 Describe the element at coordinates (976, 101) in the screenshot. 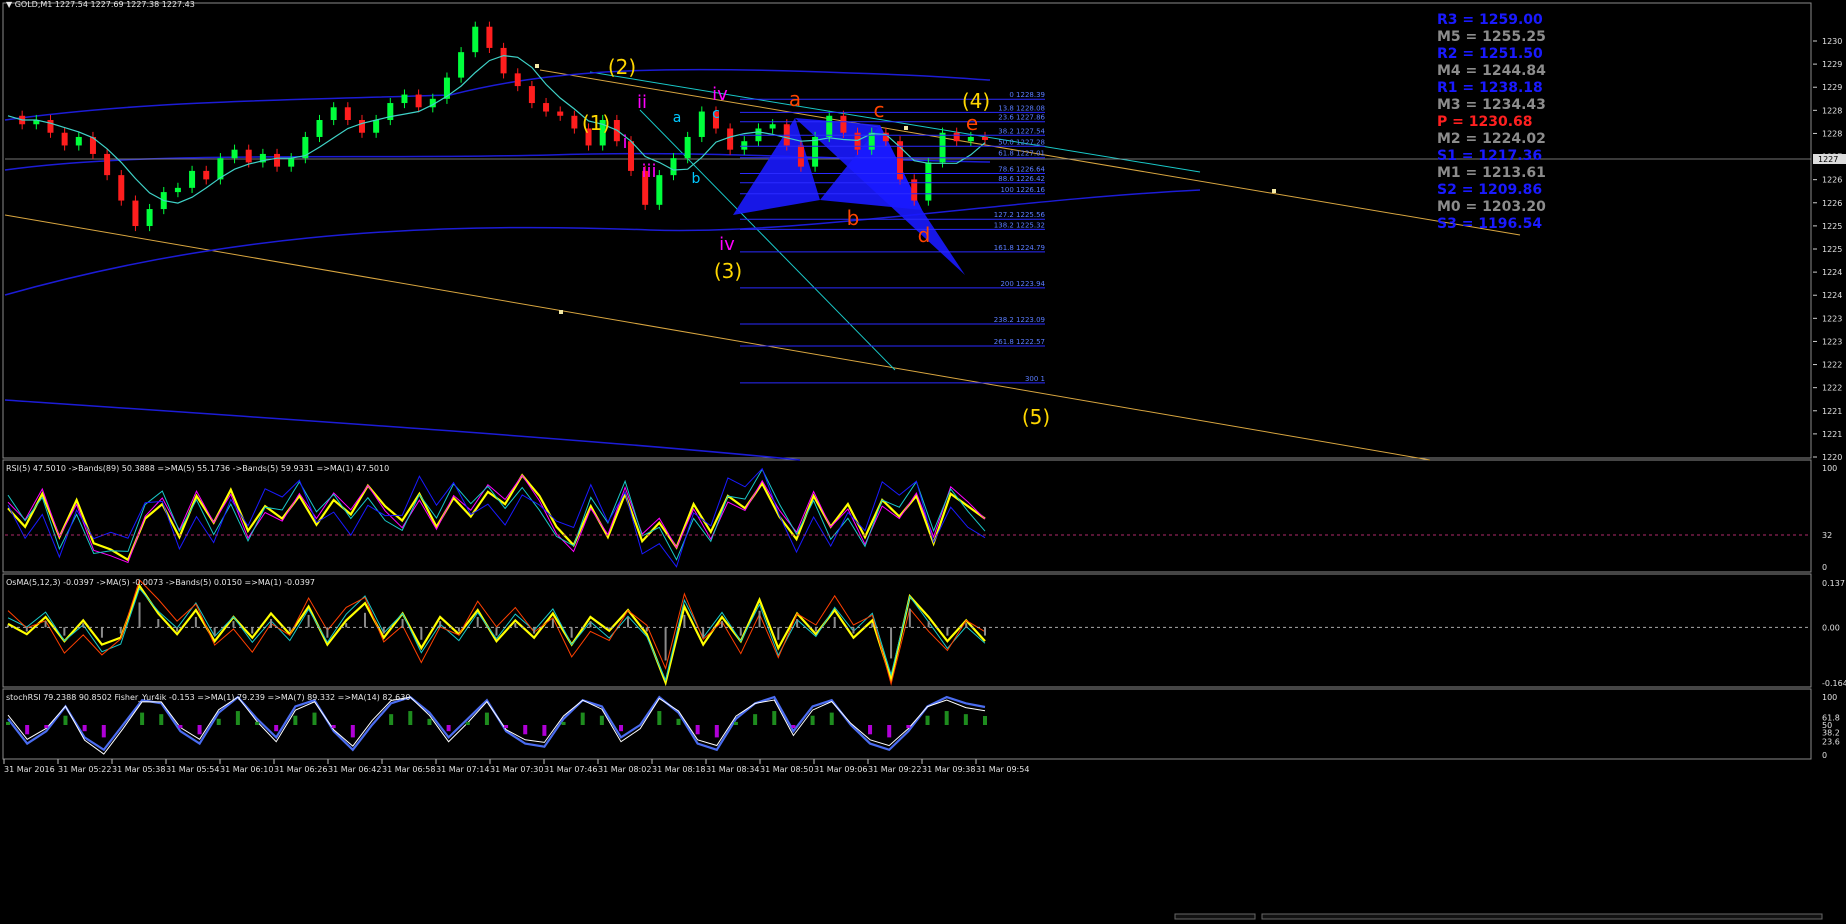

I see `wave-label: (4)` at that location.